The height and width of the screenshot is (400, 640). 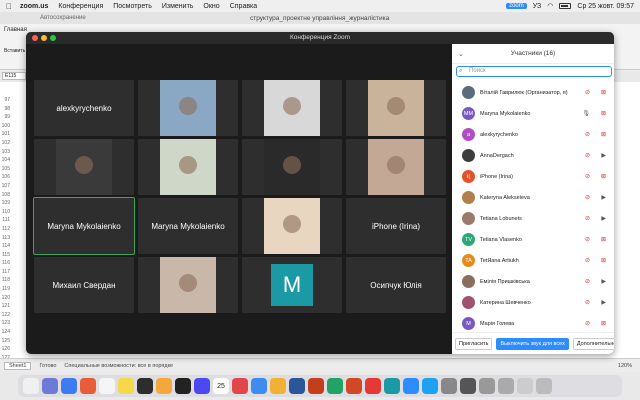 What do you see at coordinates (34, 6) in the screenshot?
I see `menu-app-name: zoom.us` at bounding box center [34, 6].